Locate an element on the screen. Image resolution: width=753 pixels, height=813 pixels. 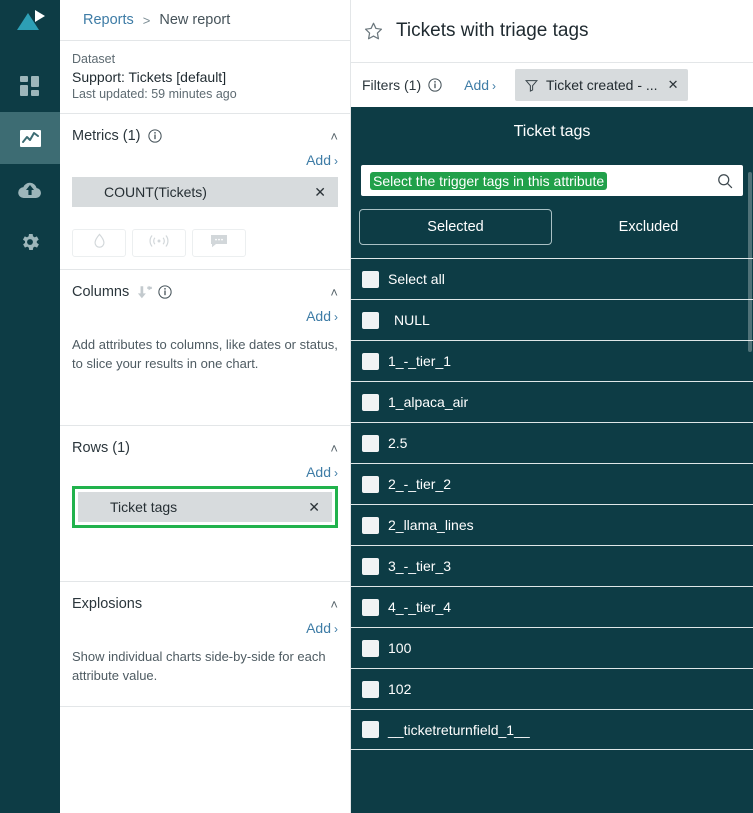
star-outline-icon is located at coordinates (373, 31).